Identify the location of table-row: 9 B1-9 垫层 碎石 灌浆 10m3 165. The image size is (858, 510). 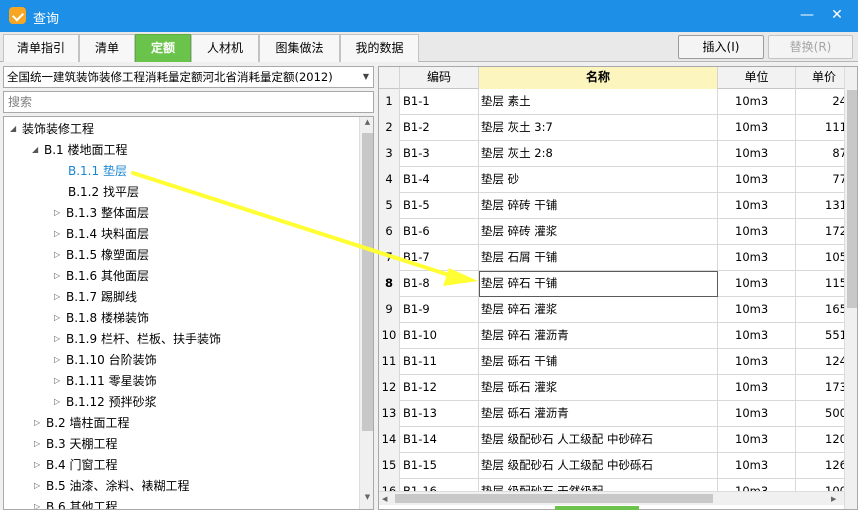
(614, 310).